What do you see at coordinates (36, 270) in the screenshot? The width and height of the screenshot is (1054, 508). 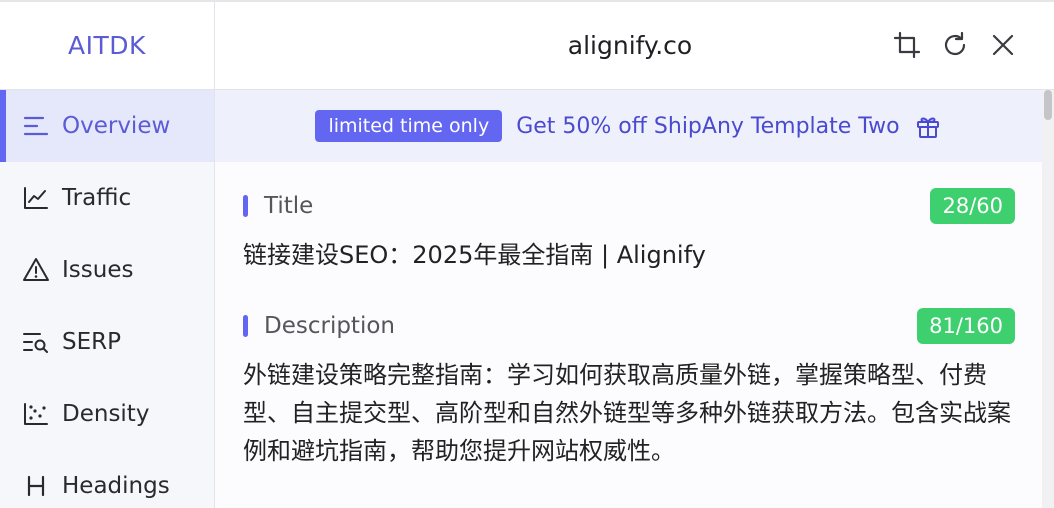 I see `warning-icon` at bounding box center [36, 270].